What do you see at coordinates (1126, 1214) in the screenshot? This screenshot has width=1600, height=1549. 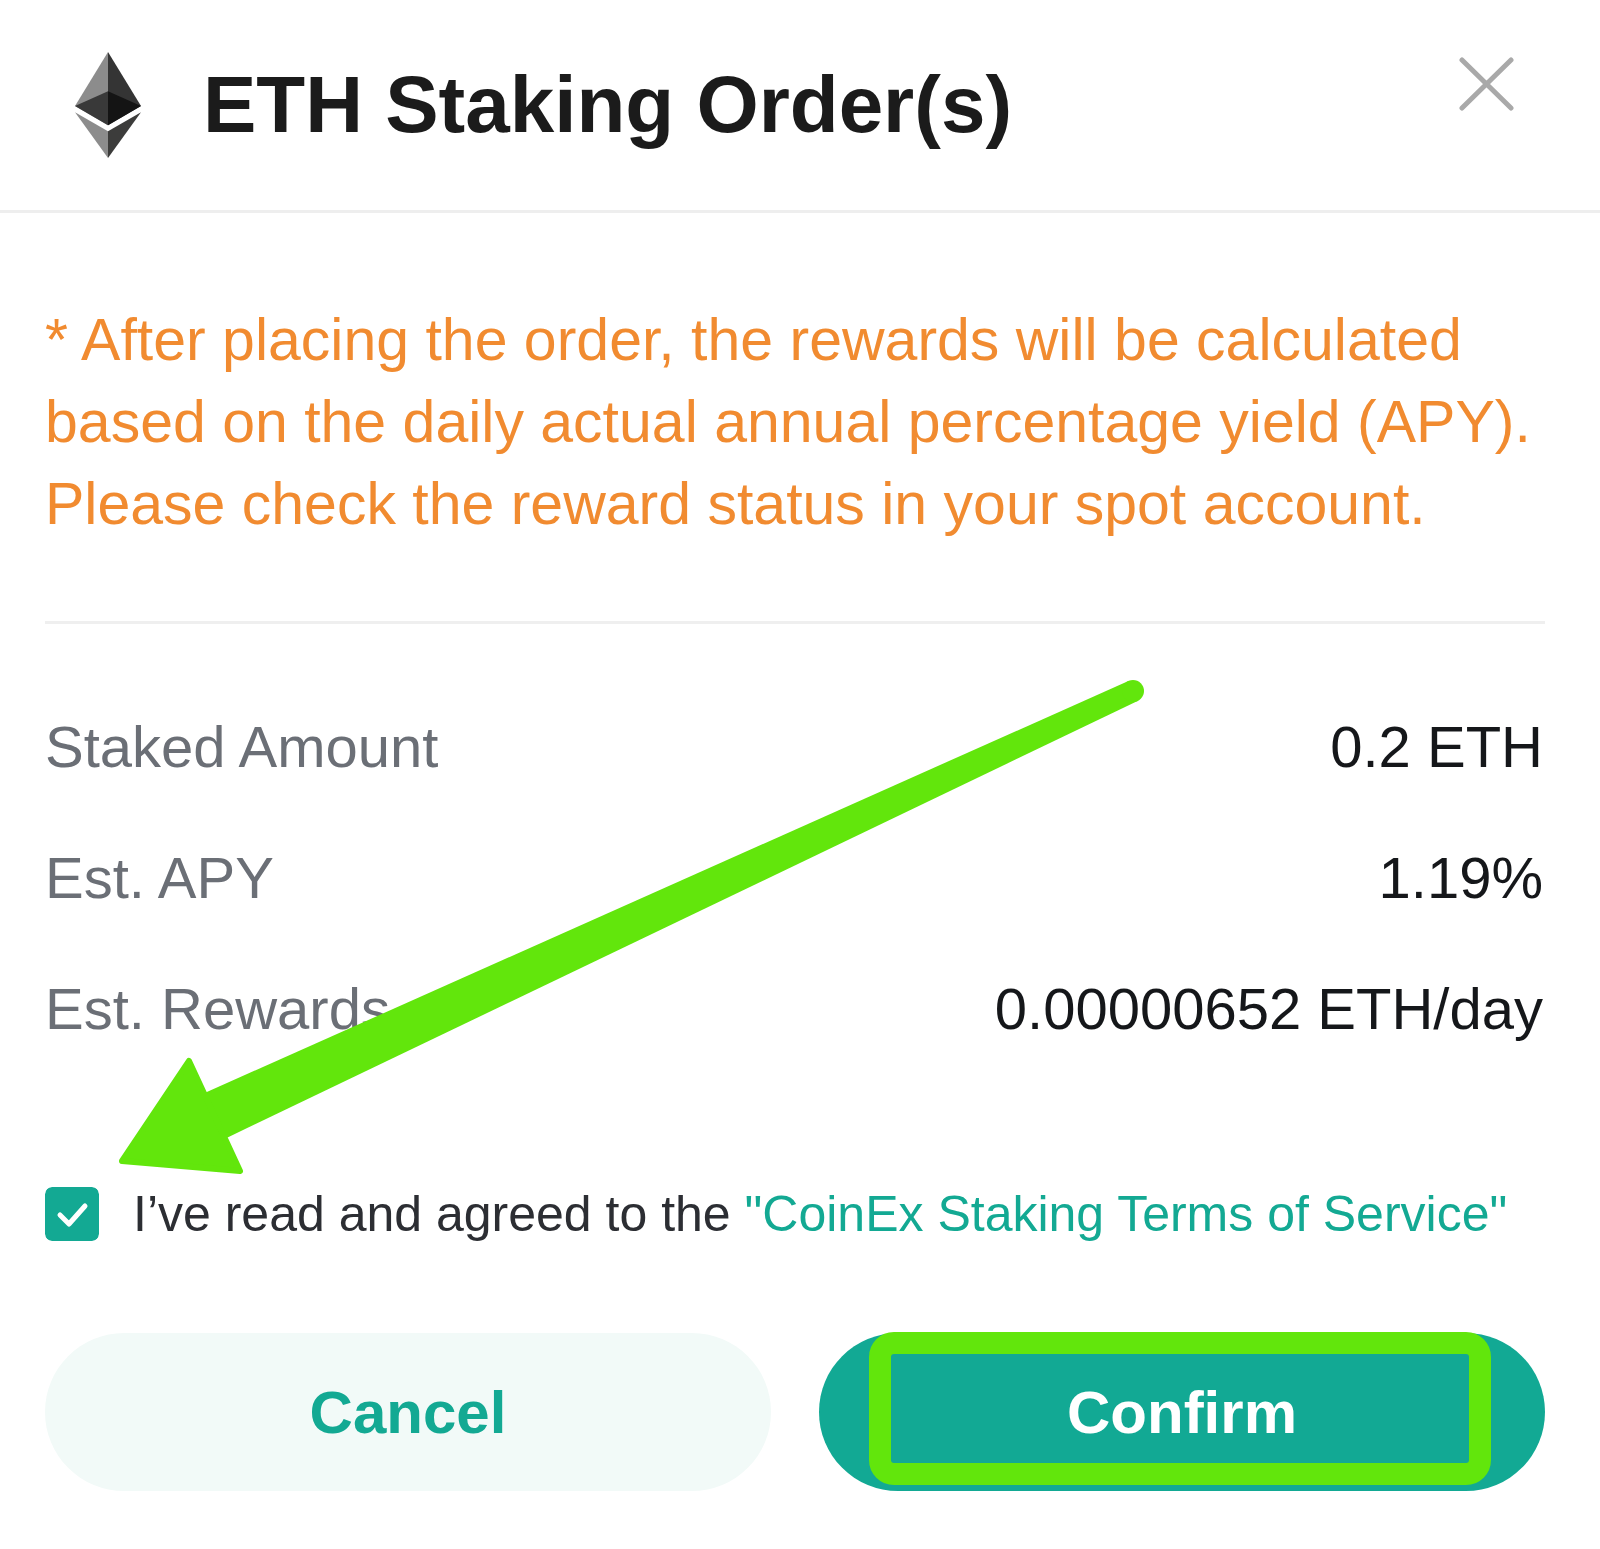 I see `terms-link: "CoinEx Staking Terms of Service"` at bounding box center [1126, 1214].